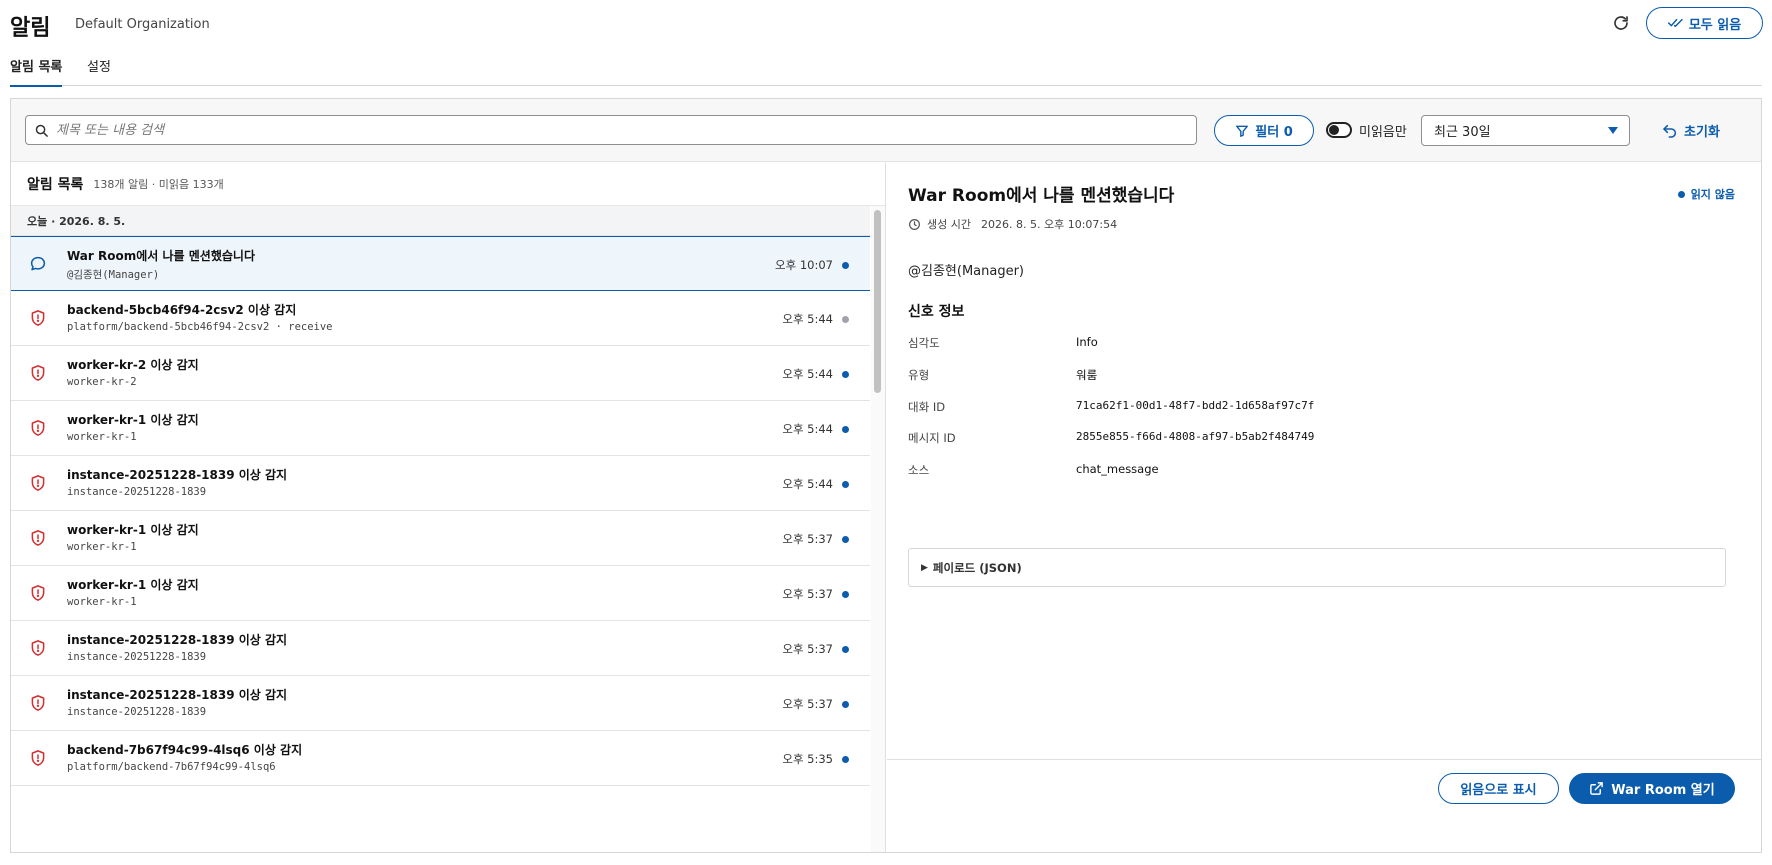 Image resolution: width=1772 pixels, height=865 pixels. What do you see at coordinates (886, 24) in the screenshot?
I see `page-header: 알림 Default Organization 모두 읽음` at bounding box center [886, 24].